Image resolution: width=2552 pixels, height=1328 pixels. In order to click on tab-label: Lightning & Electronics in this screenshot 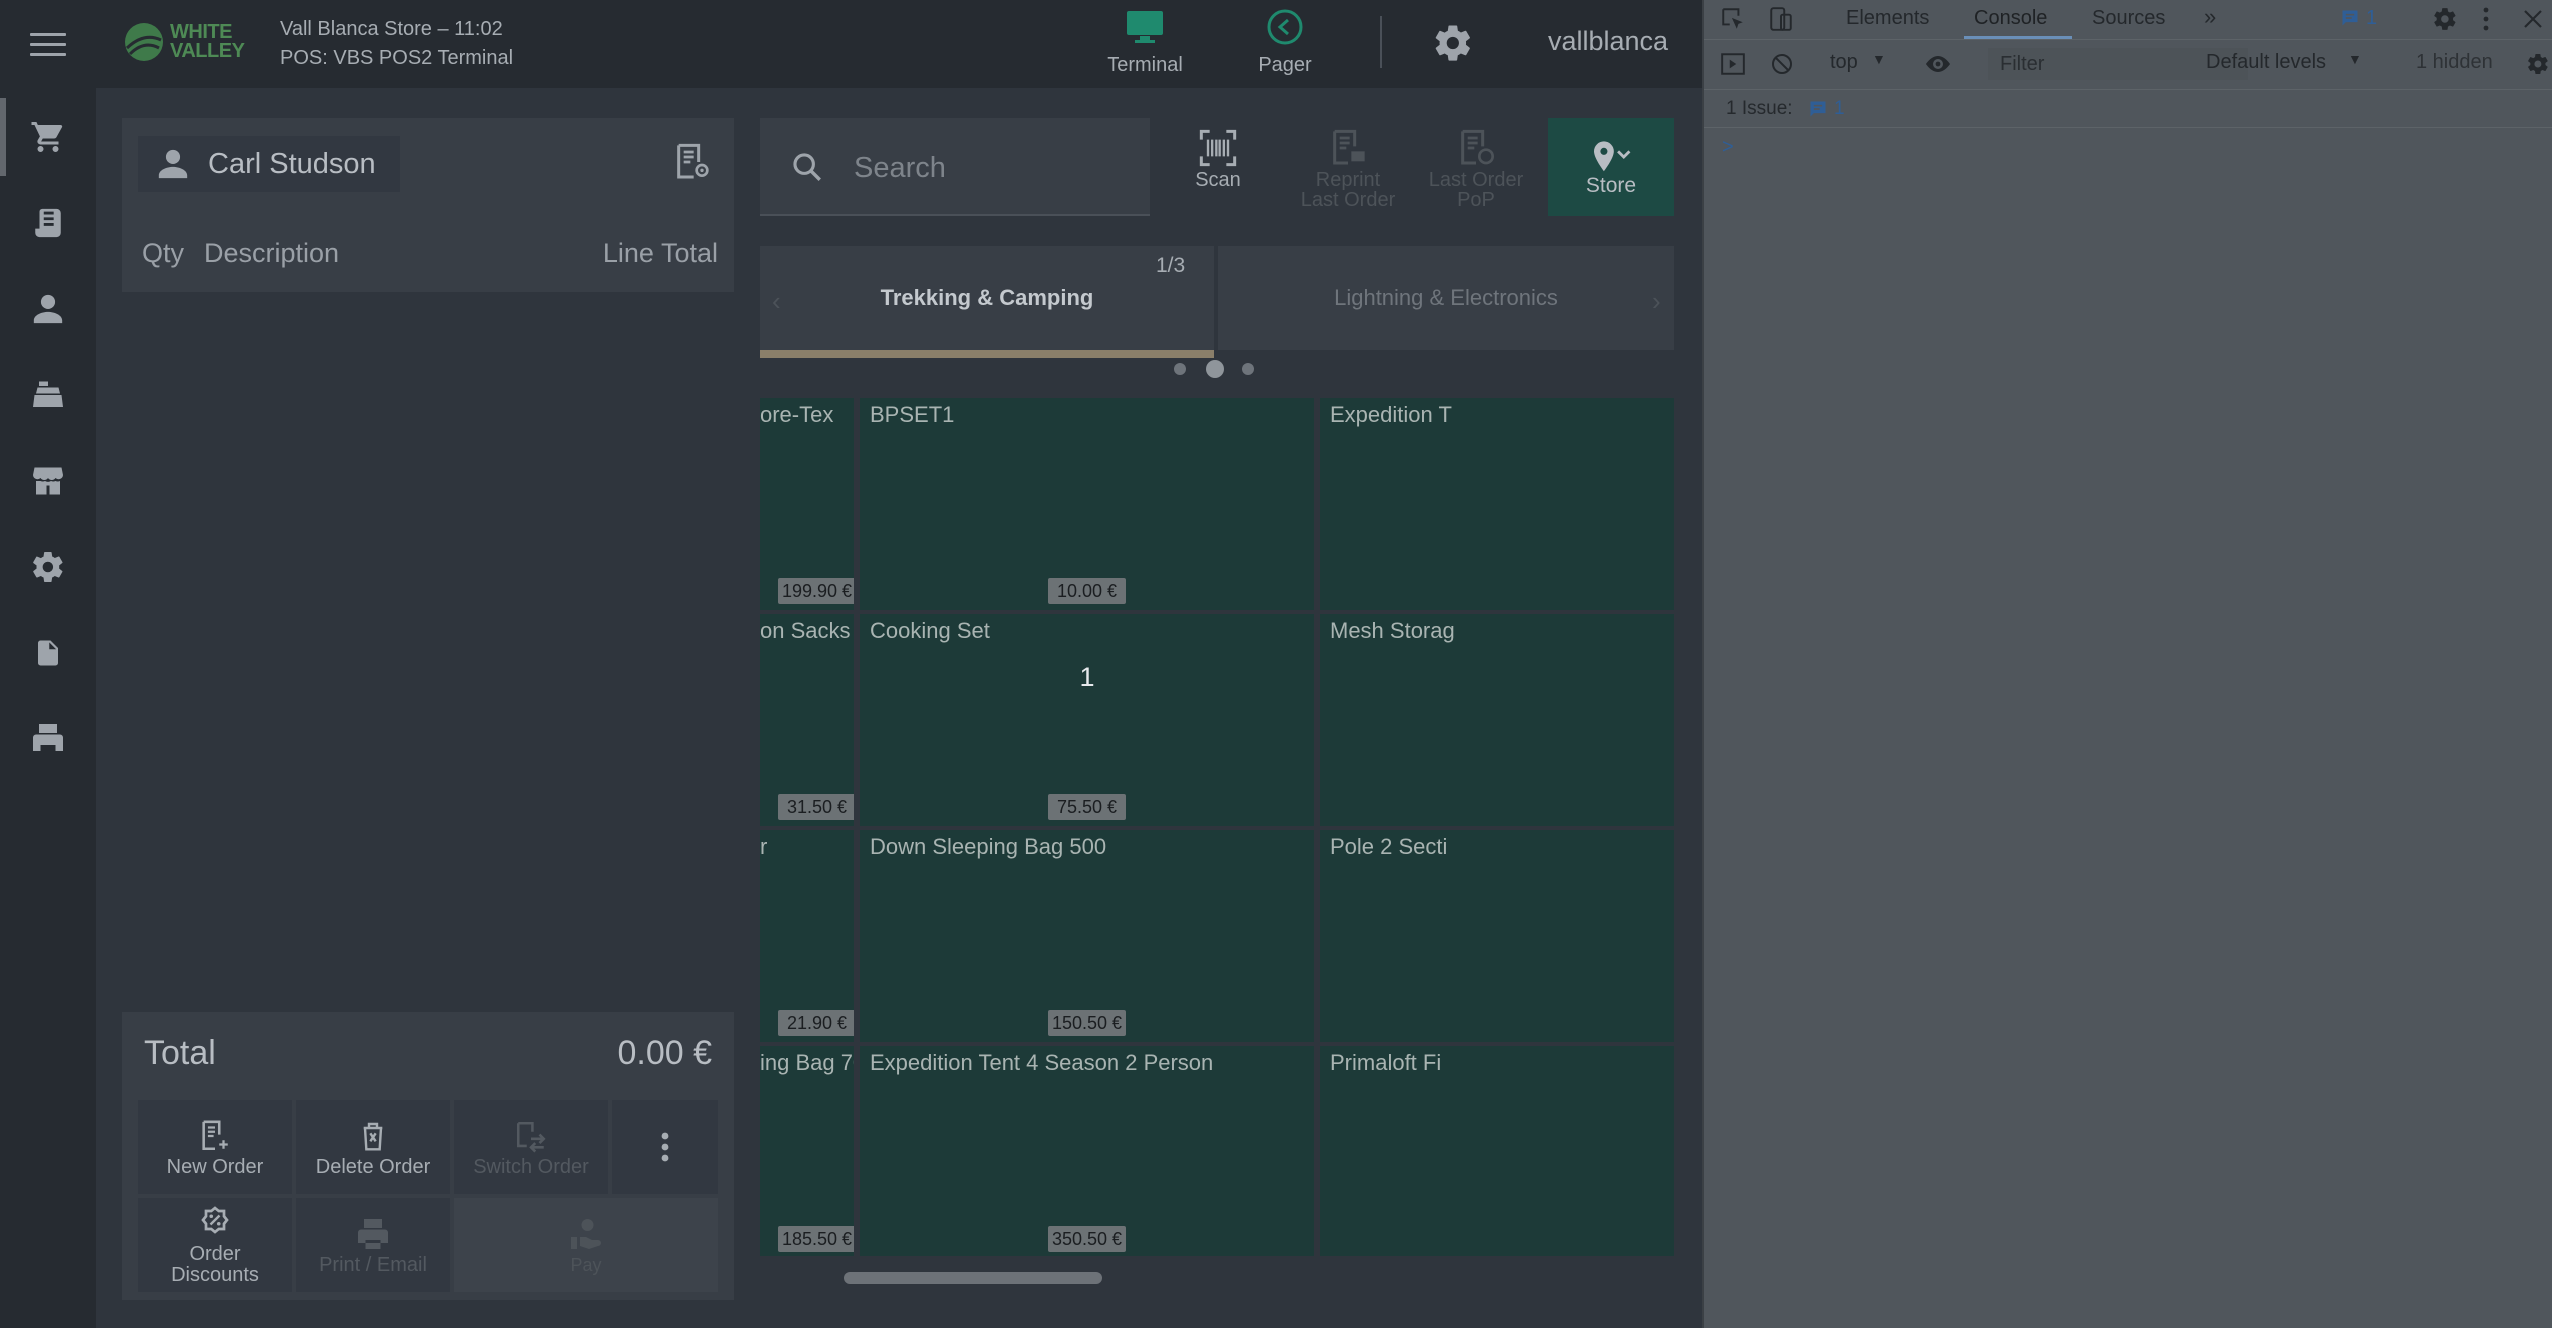, I will do `click(1446, 297)`.